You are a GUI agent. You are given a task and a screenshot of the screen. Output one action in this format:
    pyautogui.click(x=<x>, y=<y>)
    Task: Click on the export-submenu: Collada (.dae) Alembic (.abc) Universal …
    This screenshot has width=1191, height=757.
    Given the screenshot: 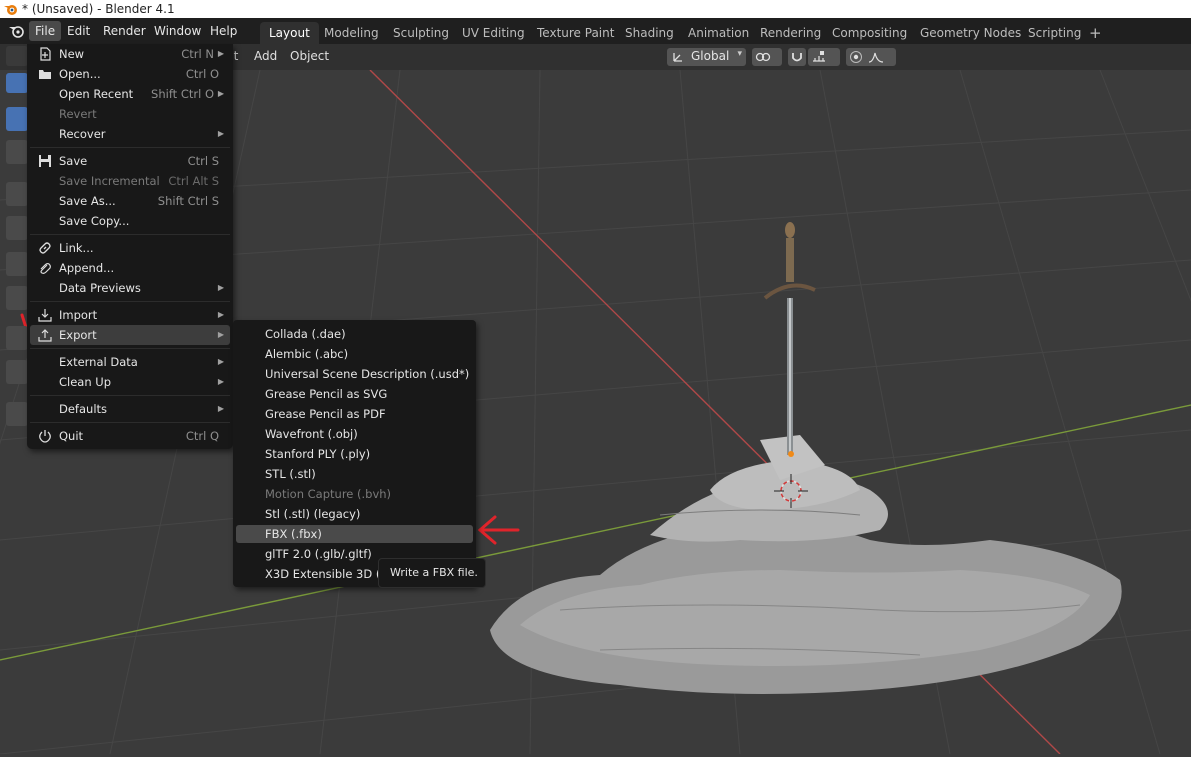 What is the action you would take?
    pyautogui.click(x=354, y=453)
    